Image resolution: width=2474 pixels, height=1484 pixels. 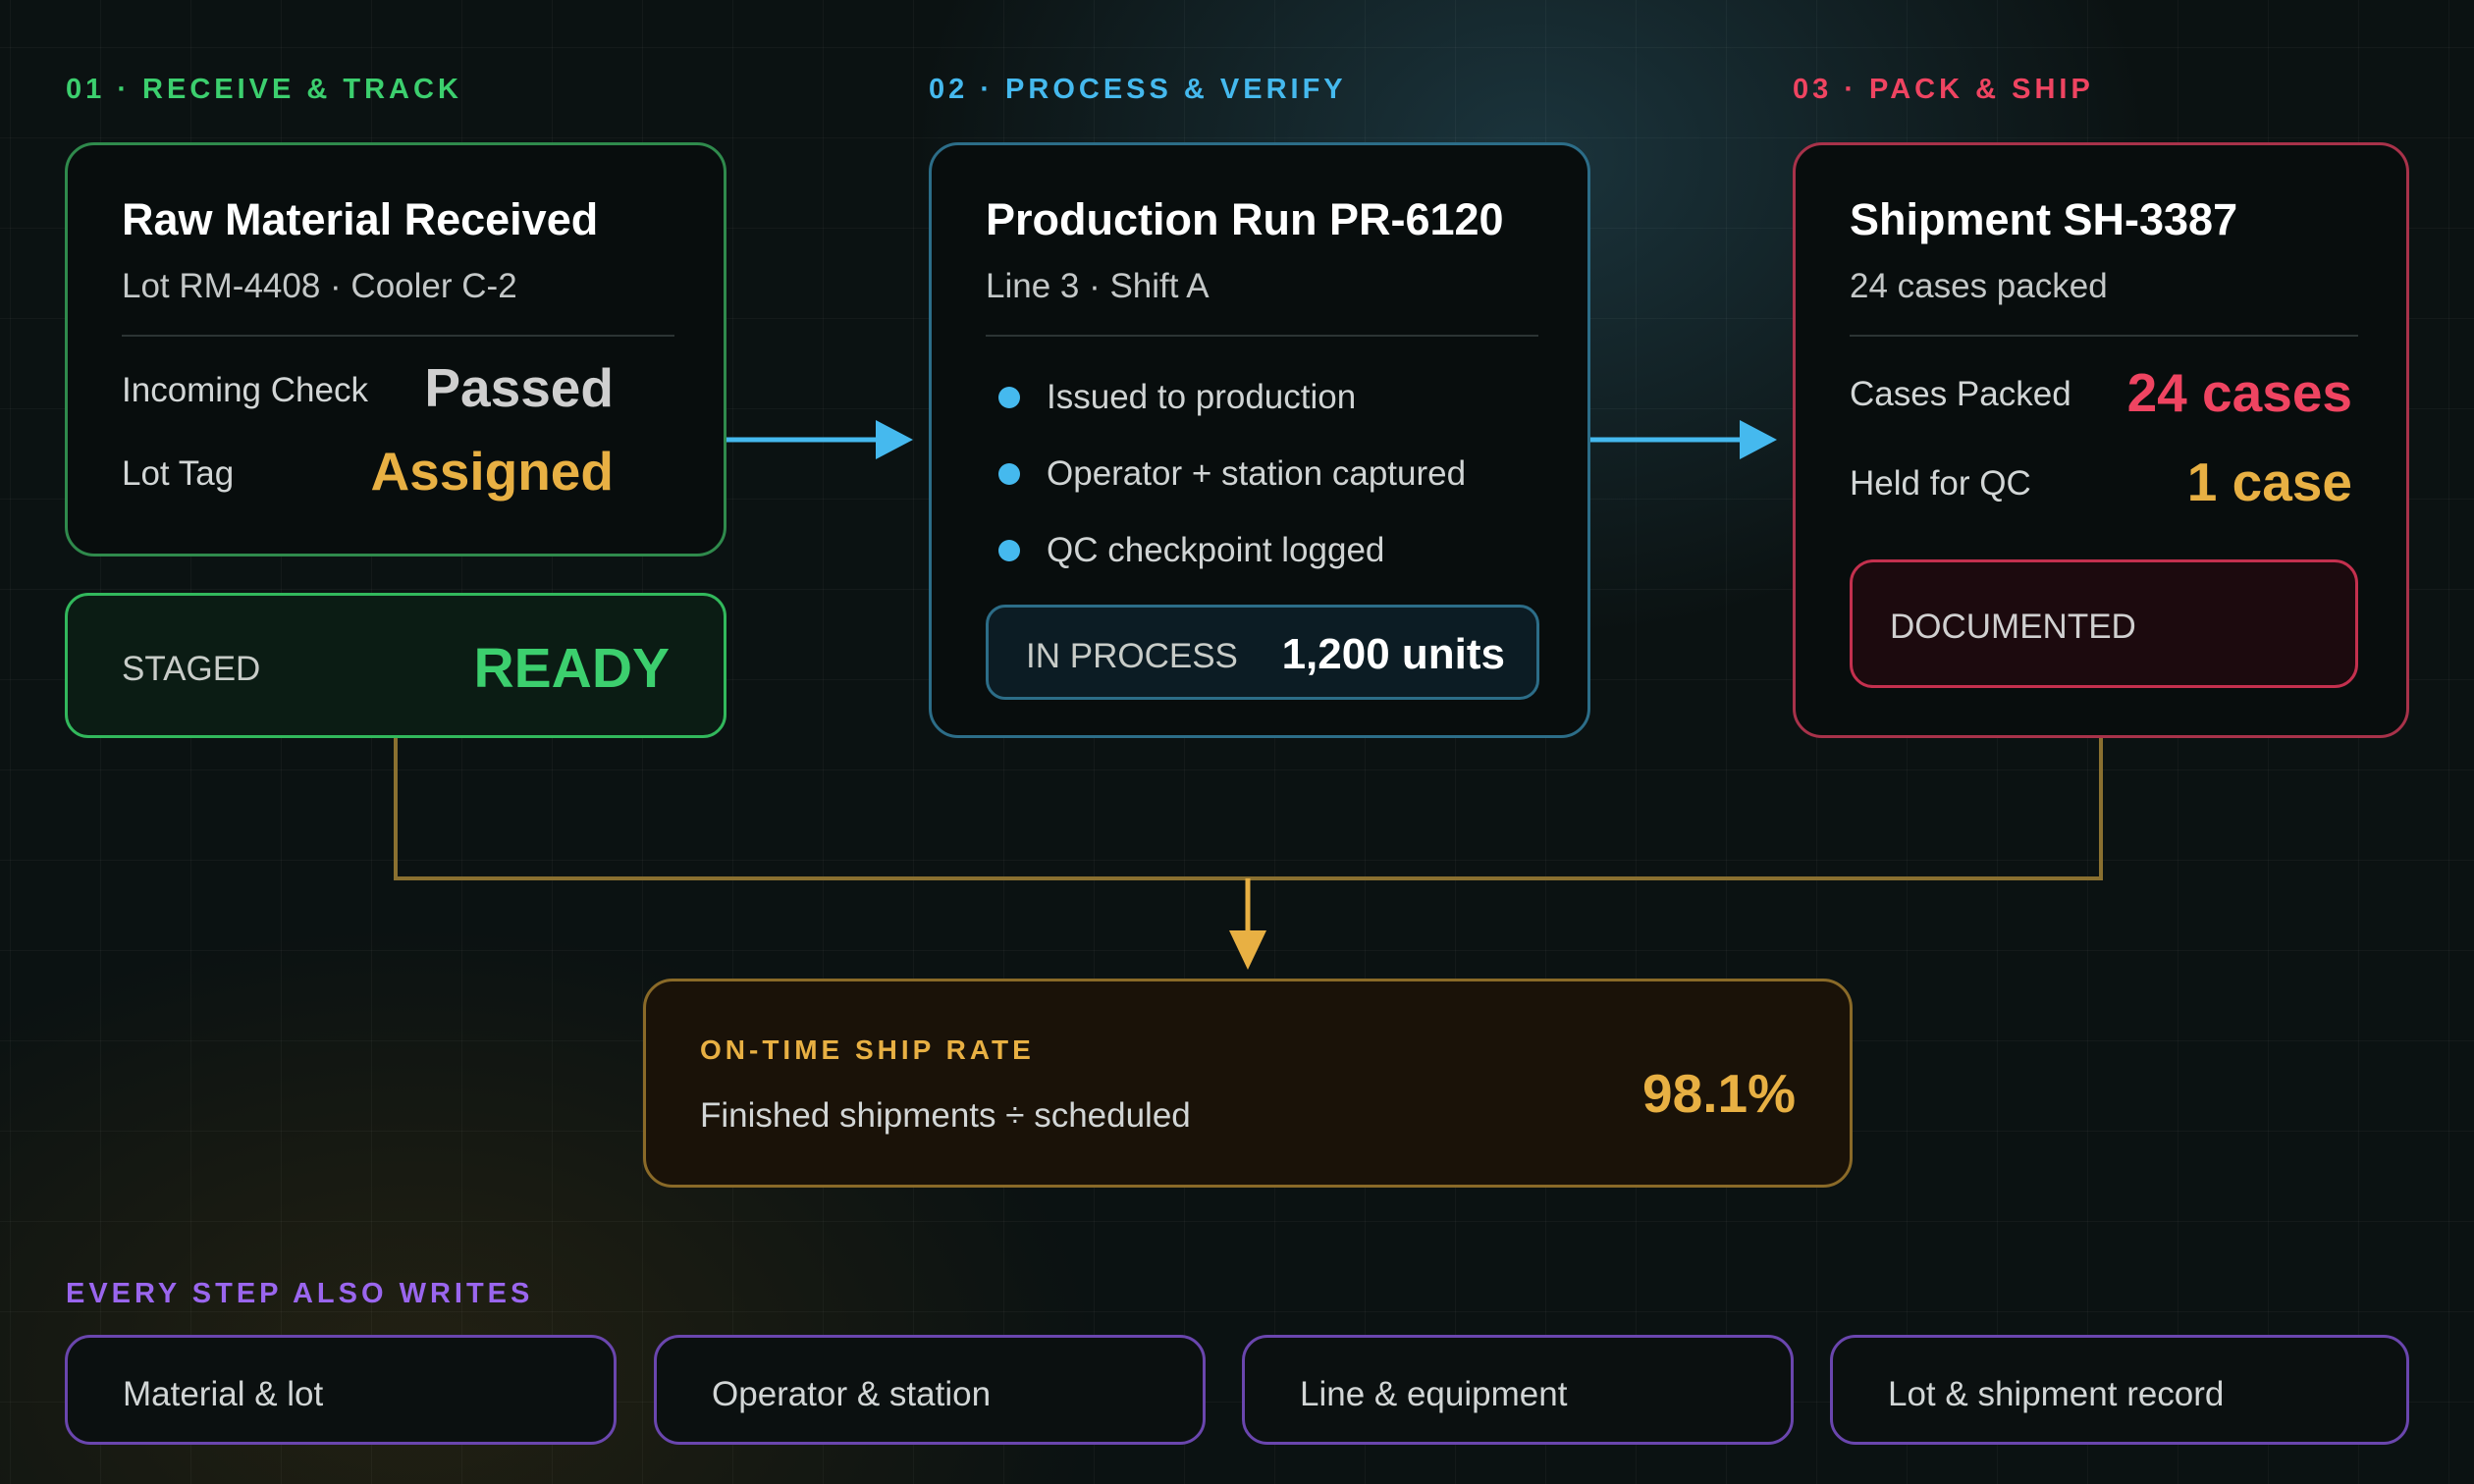 What do you see at coordinates (852, 1394) in the screenshot?
I see `writes-item-label: Operator & station` at bounding box center [852, 1394].